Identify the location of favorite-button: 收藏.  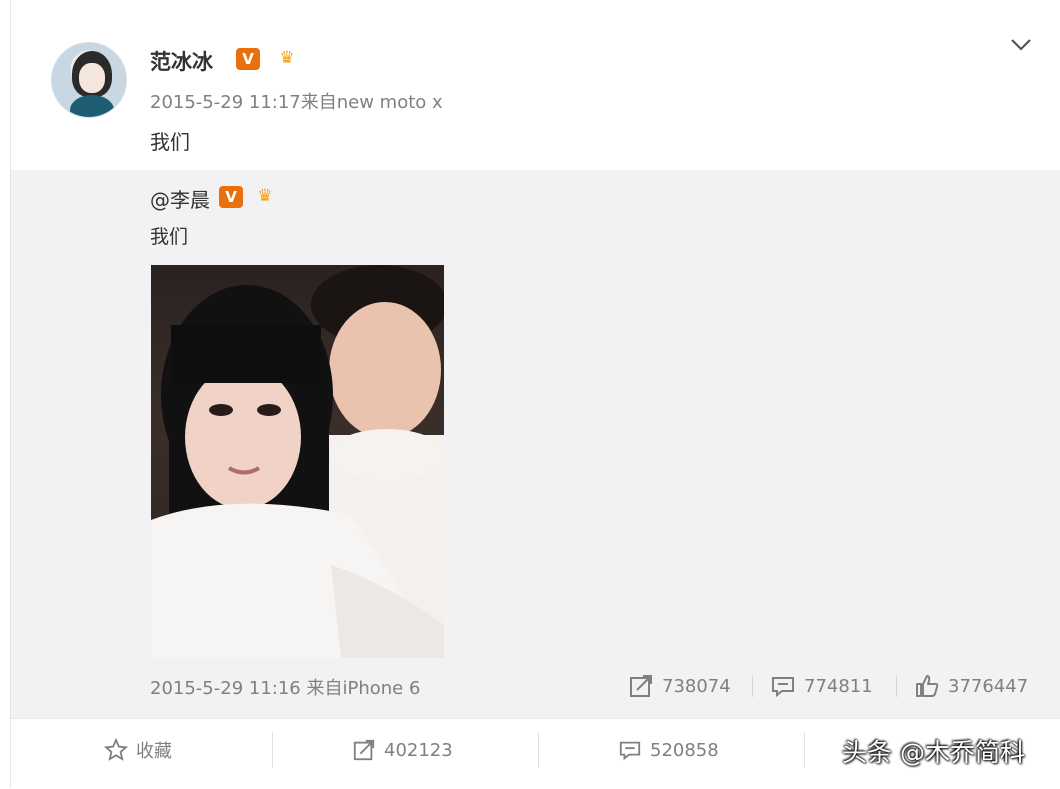
(138, 750).